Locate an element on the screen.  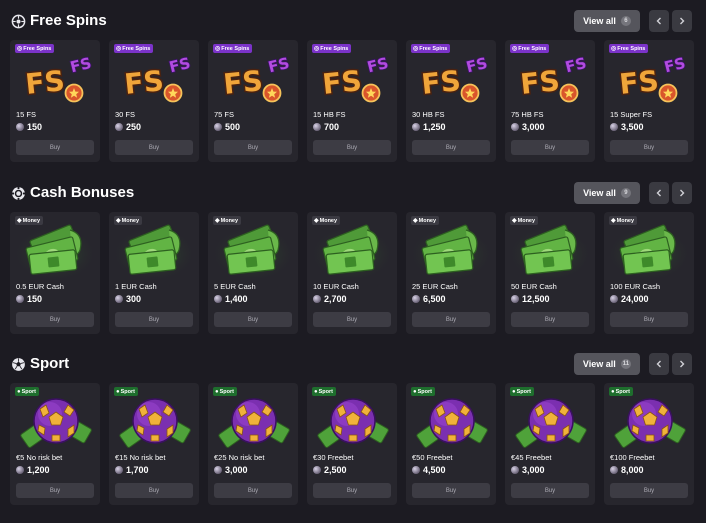
shop-item-card: ◆ Money 1 EUR Cash 300 Buy is located at coordinates (154, 273).